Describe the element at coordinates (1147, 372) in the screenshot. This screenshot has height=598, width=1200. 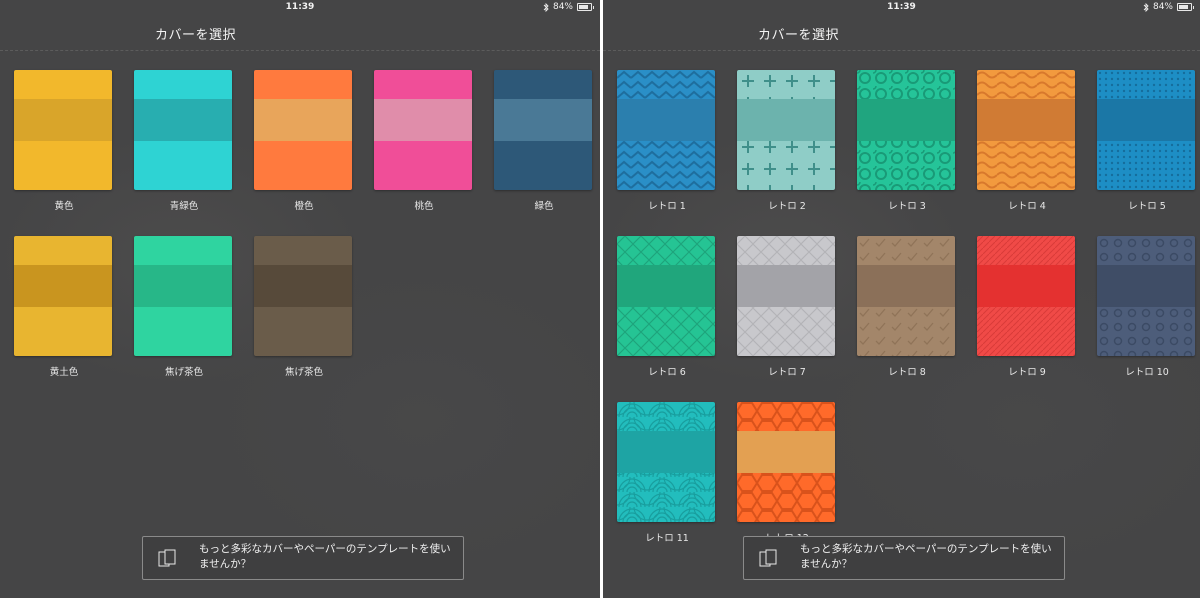
I see `cover-label: レトロ 10` at that location.